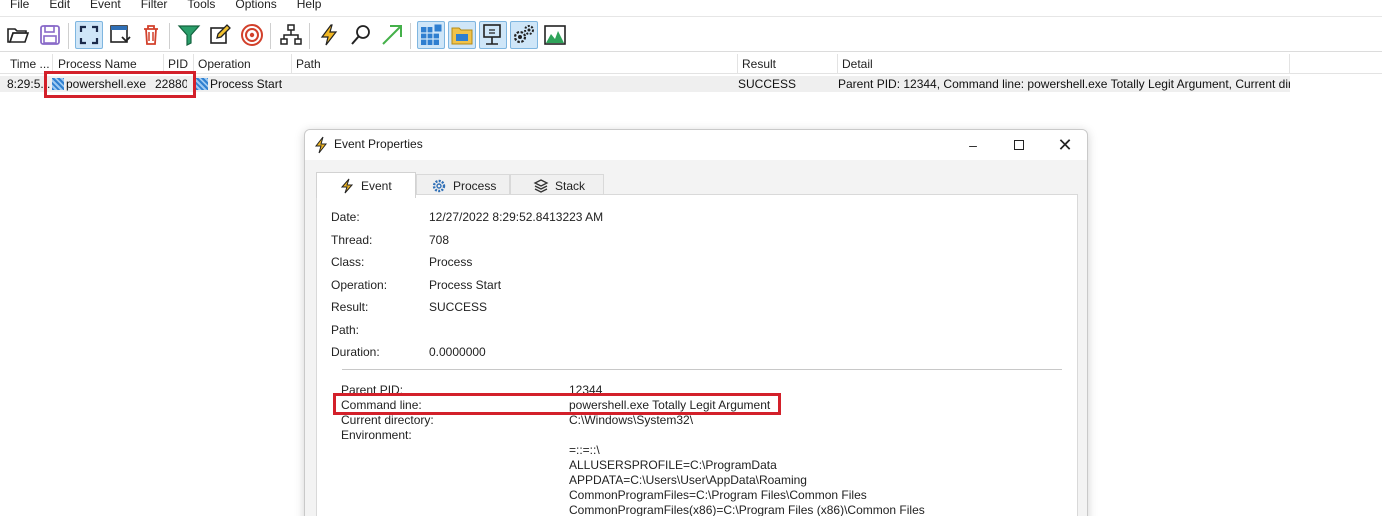 The height and width of the screenshot is (516, 1382). I want to click on date-value: 12/27/2022 8:29:52.8413223 AM, so click(516, 217).